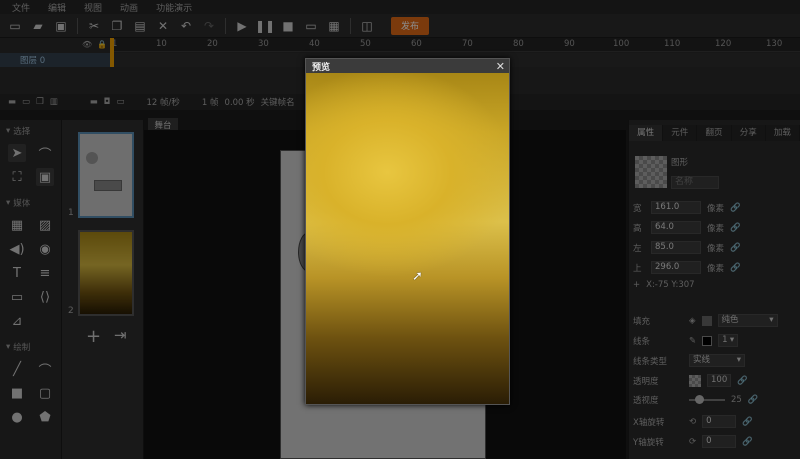 This screenshot has height=459, width=800. Describe the element at coordinates (417, 276) in the screenshot. I see `mouse-cursor-icon: ➚` at that location.